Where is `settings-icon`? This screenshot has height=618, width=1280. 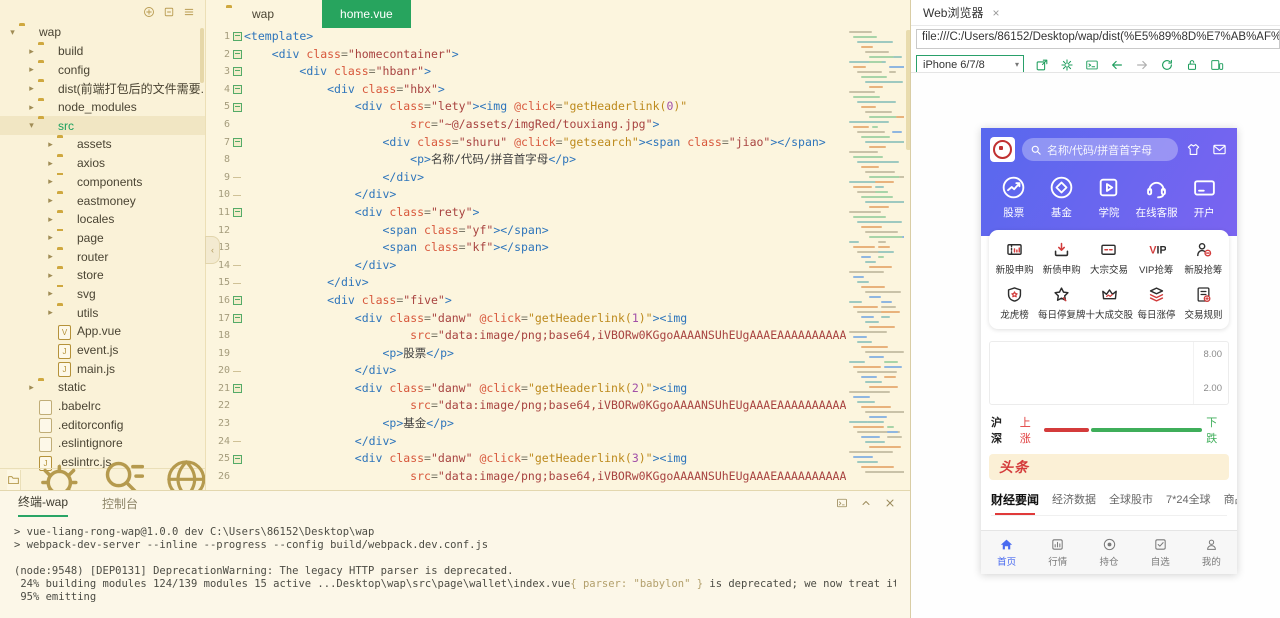
settings-icon is located at coordinates (1067, 65).